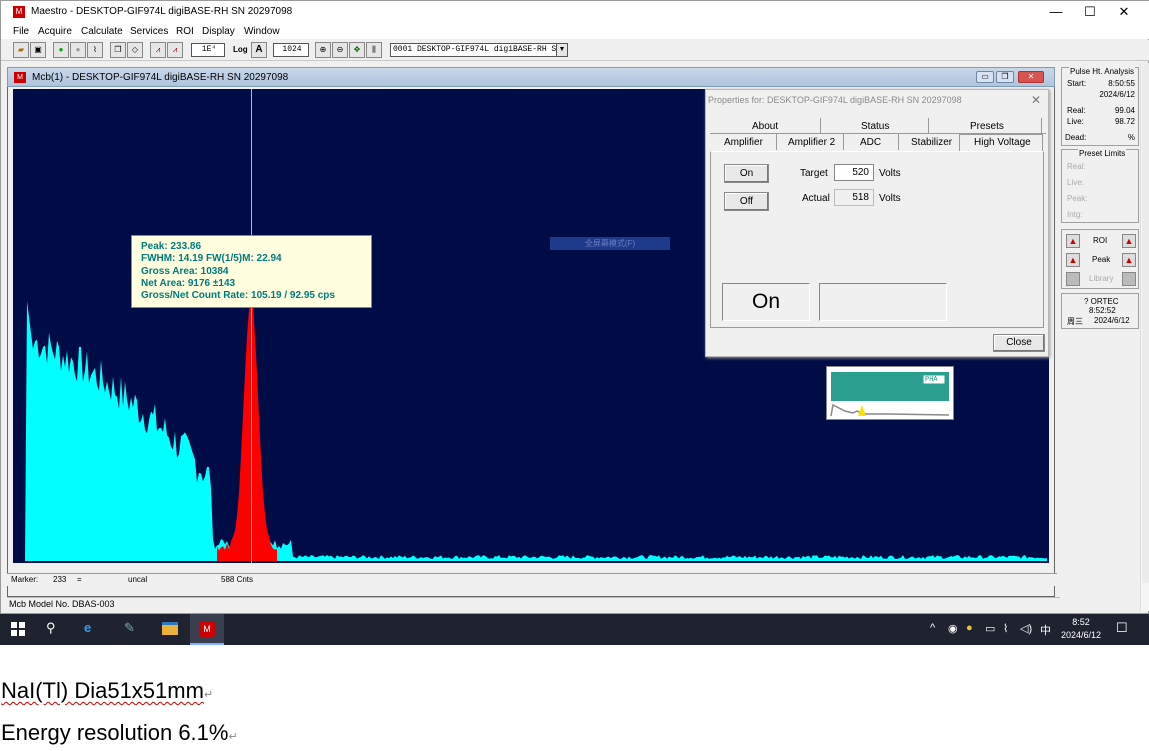  I want to click on preset-limits-title: Preset Limits, so click(1102, 153).